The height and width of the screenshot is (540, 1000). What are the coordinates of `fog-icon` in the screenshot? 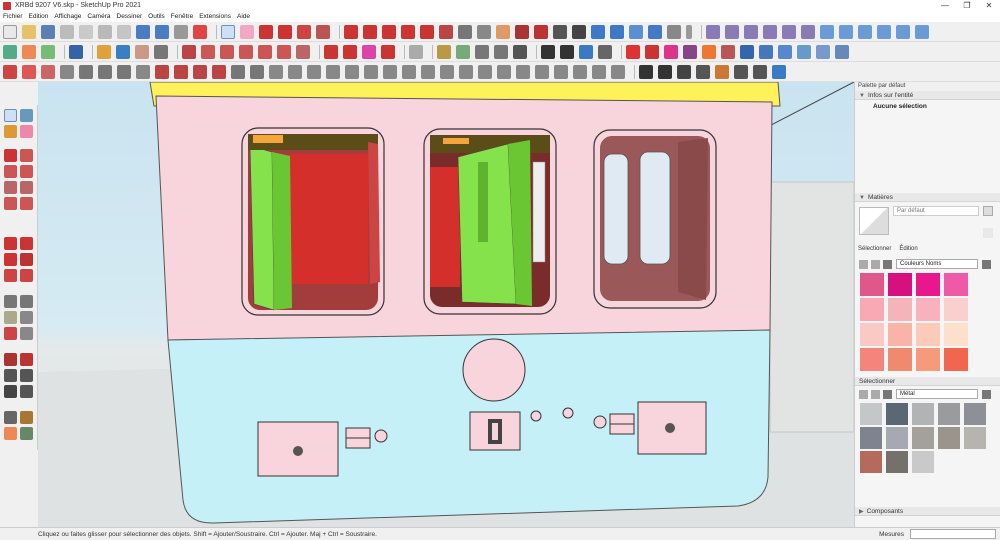 It's located at (779, 71).